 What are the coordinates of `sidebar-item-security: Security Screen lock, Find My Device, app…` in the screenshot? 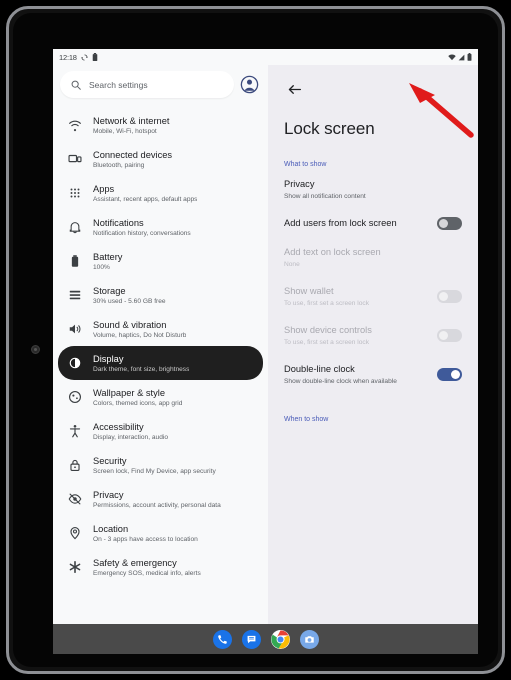 It's located at (160, 465).